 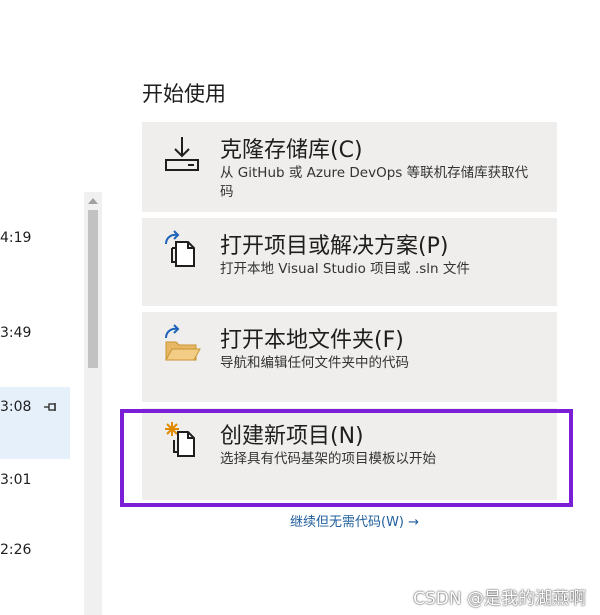 I want to click on recent-list: 4:19 3:49 3:08 3:01 2:26, so click(x=35, y=402).